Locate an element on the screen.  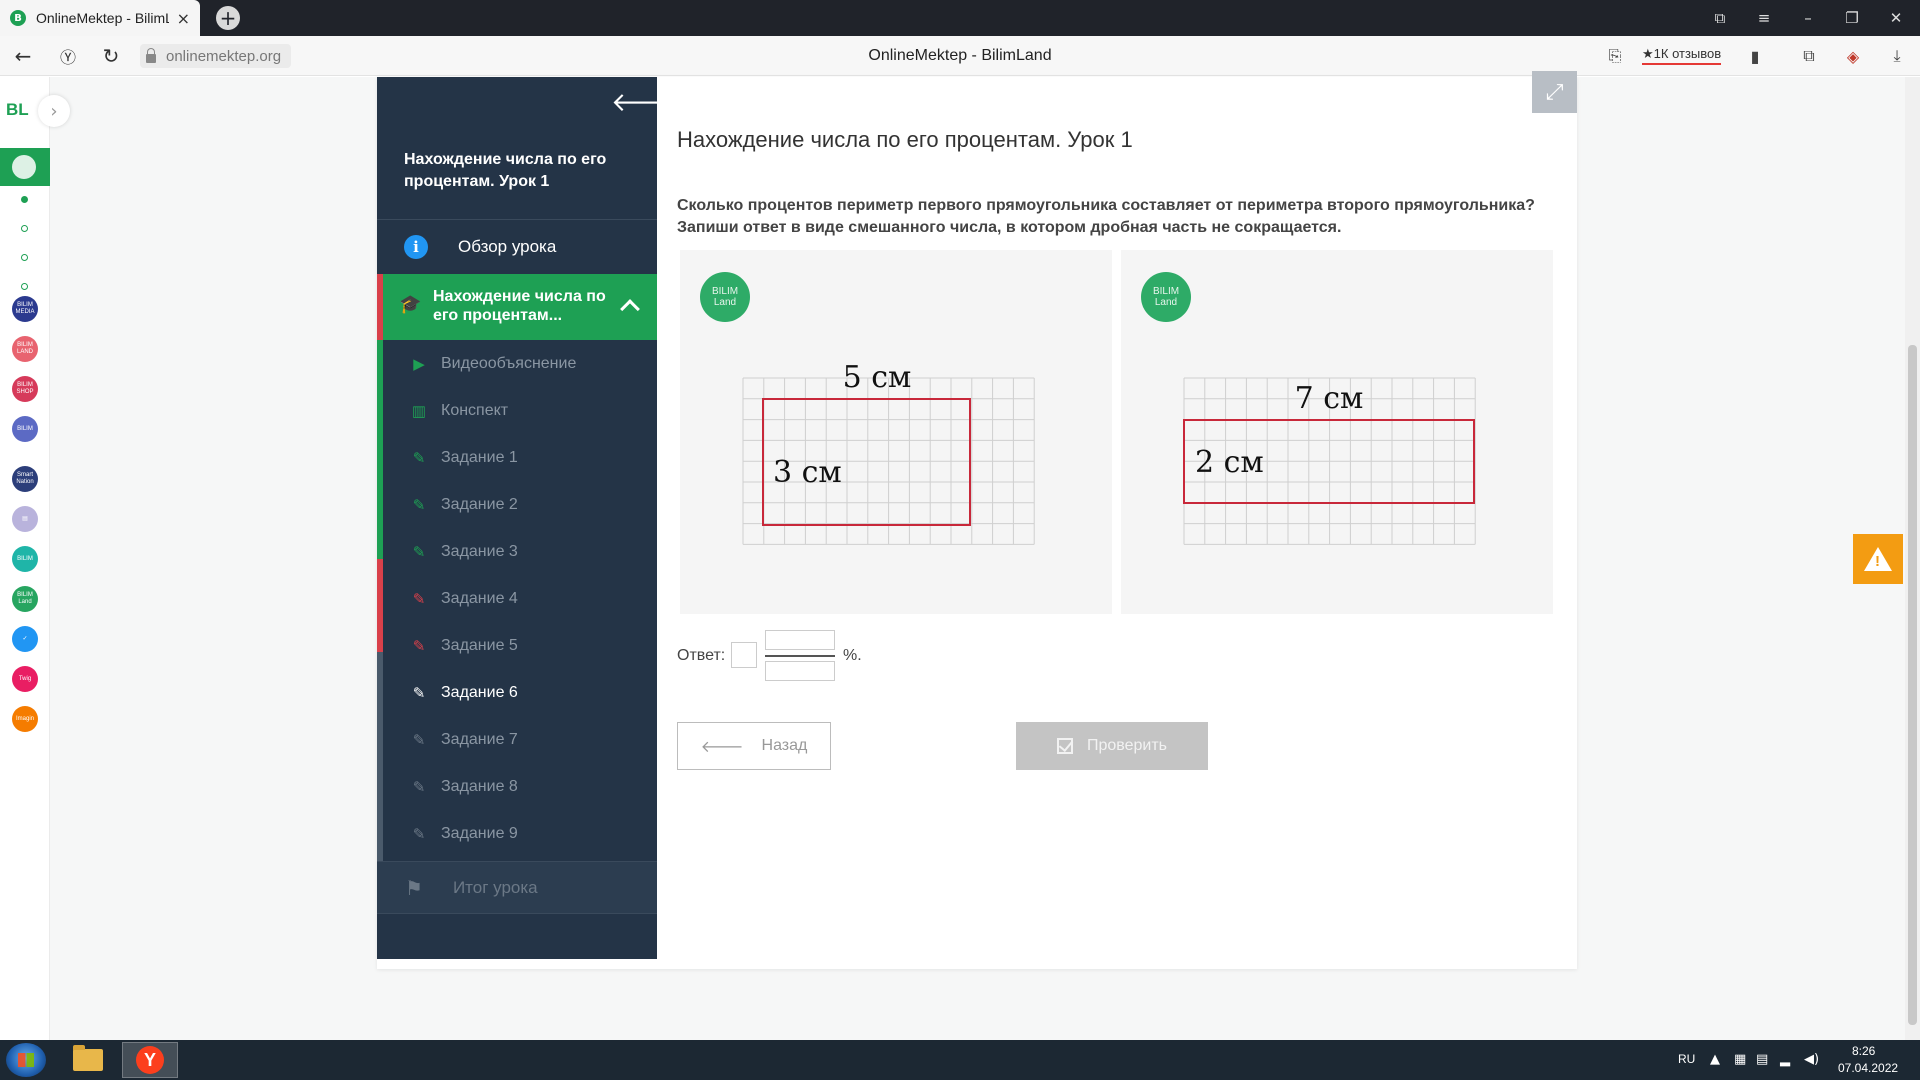
back-arrow-icon: ← is located at coordinates (23, 56).